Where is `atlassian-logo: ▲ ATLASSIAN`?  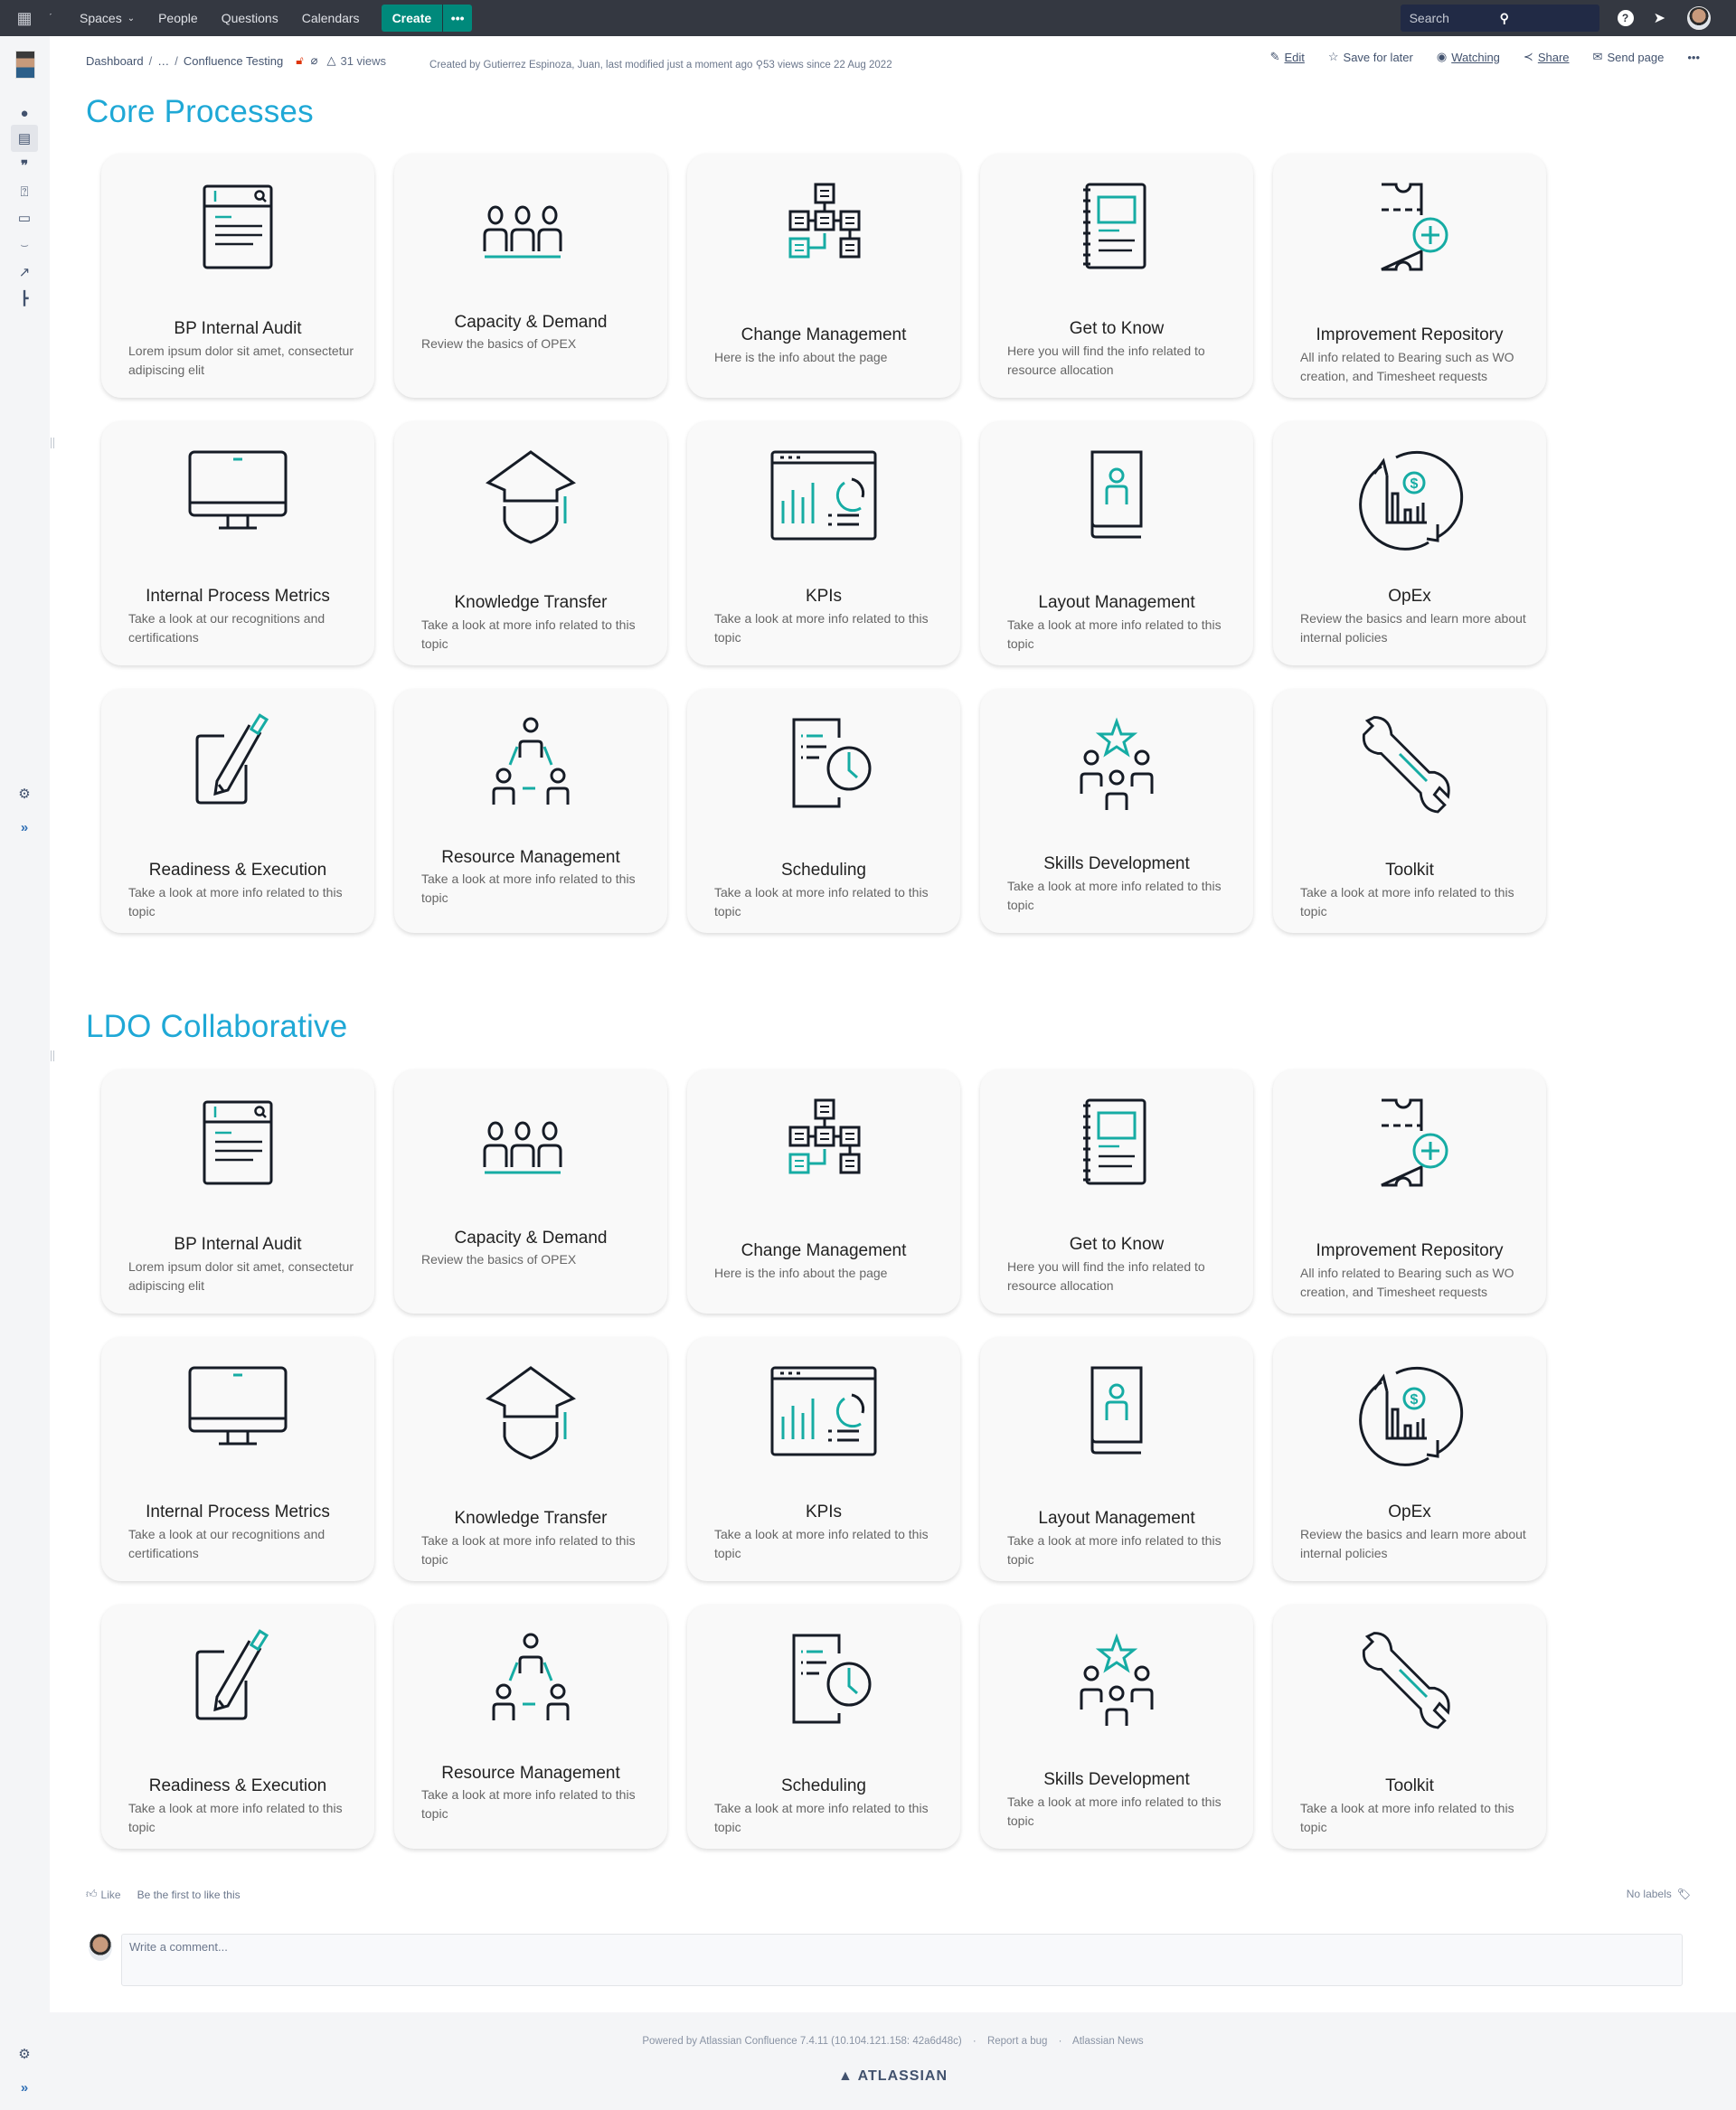 atlassian-logo: ▲ ATLASSIAN is located at coordinates (893, 2076).